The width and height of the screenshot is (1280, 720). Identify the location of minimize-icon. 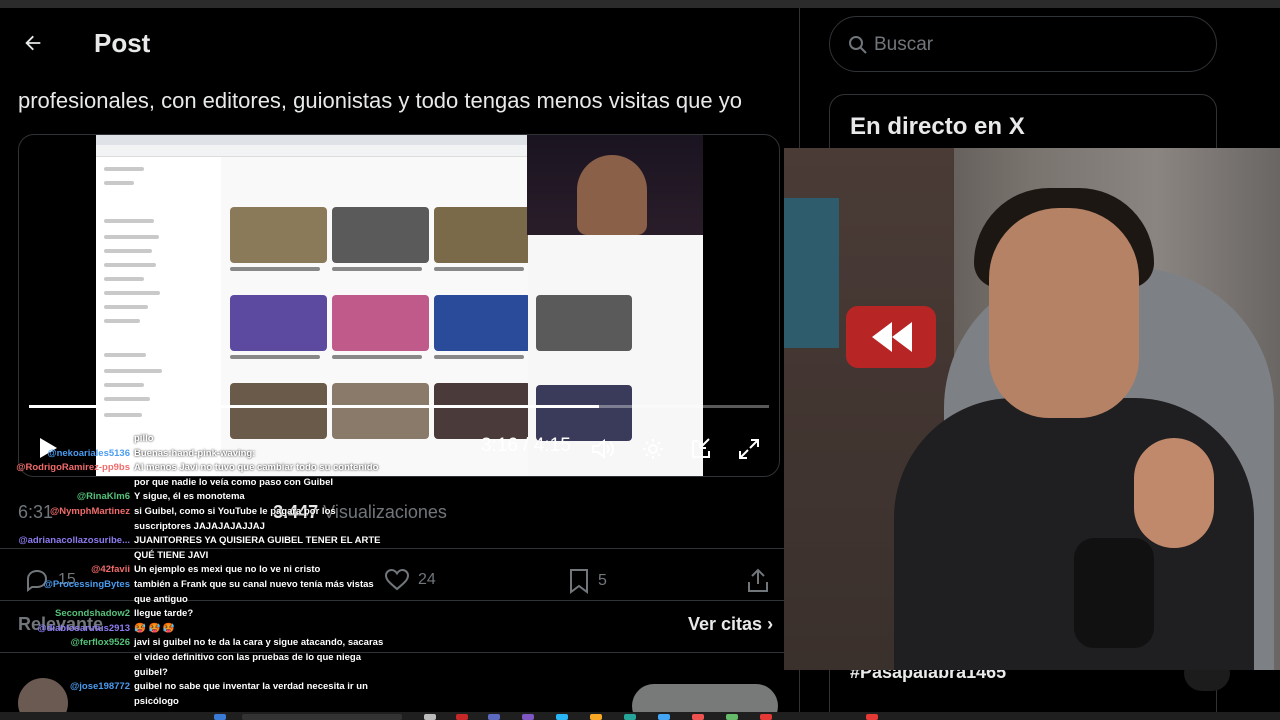
(701, 448).